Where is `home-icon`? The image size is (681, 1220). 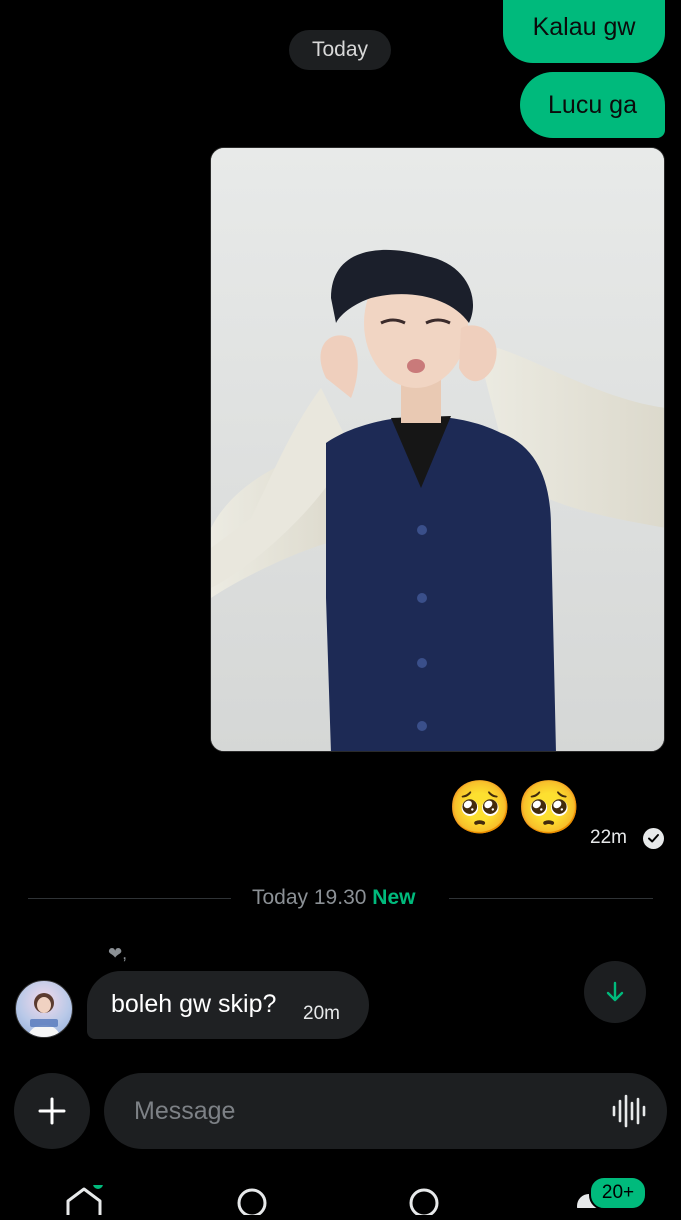 home-icon is located at coordinates (84, 1197).